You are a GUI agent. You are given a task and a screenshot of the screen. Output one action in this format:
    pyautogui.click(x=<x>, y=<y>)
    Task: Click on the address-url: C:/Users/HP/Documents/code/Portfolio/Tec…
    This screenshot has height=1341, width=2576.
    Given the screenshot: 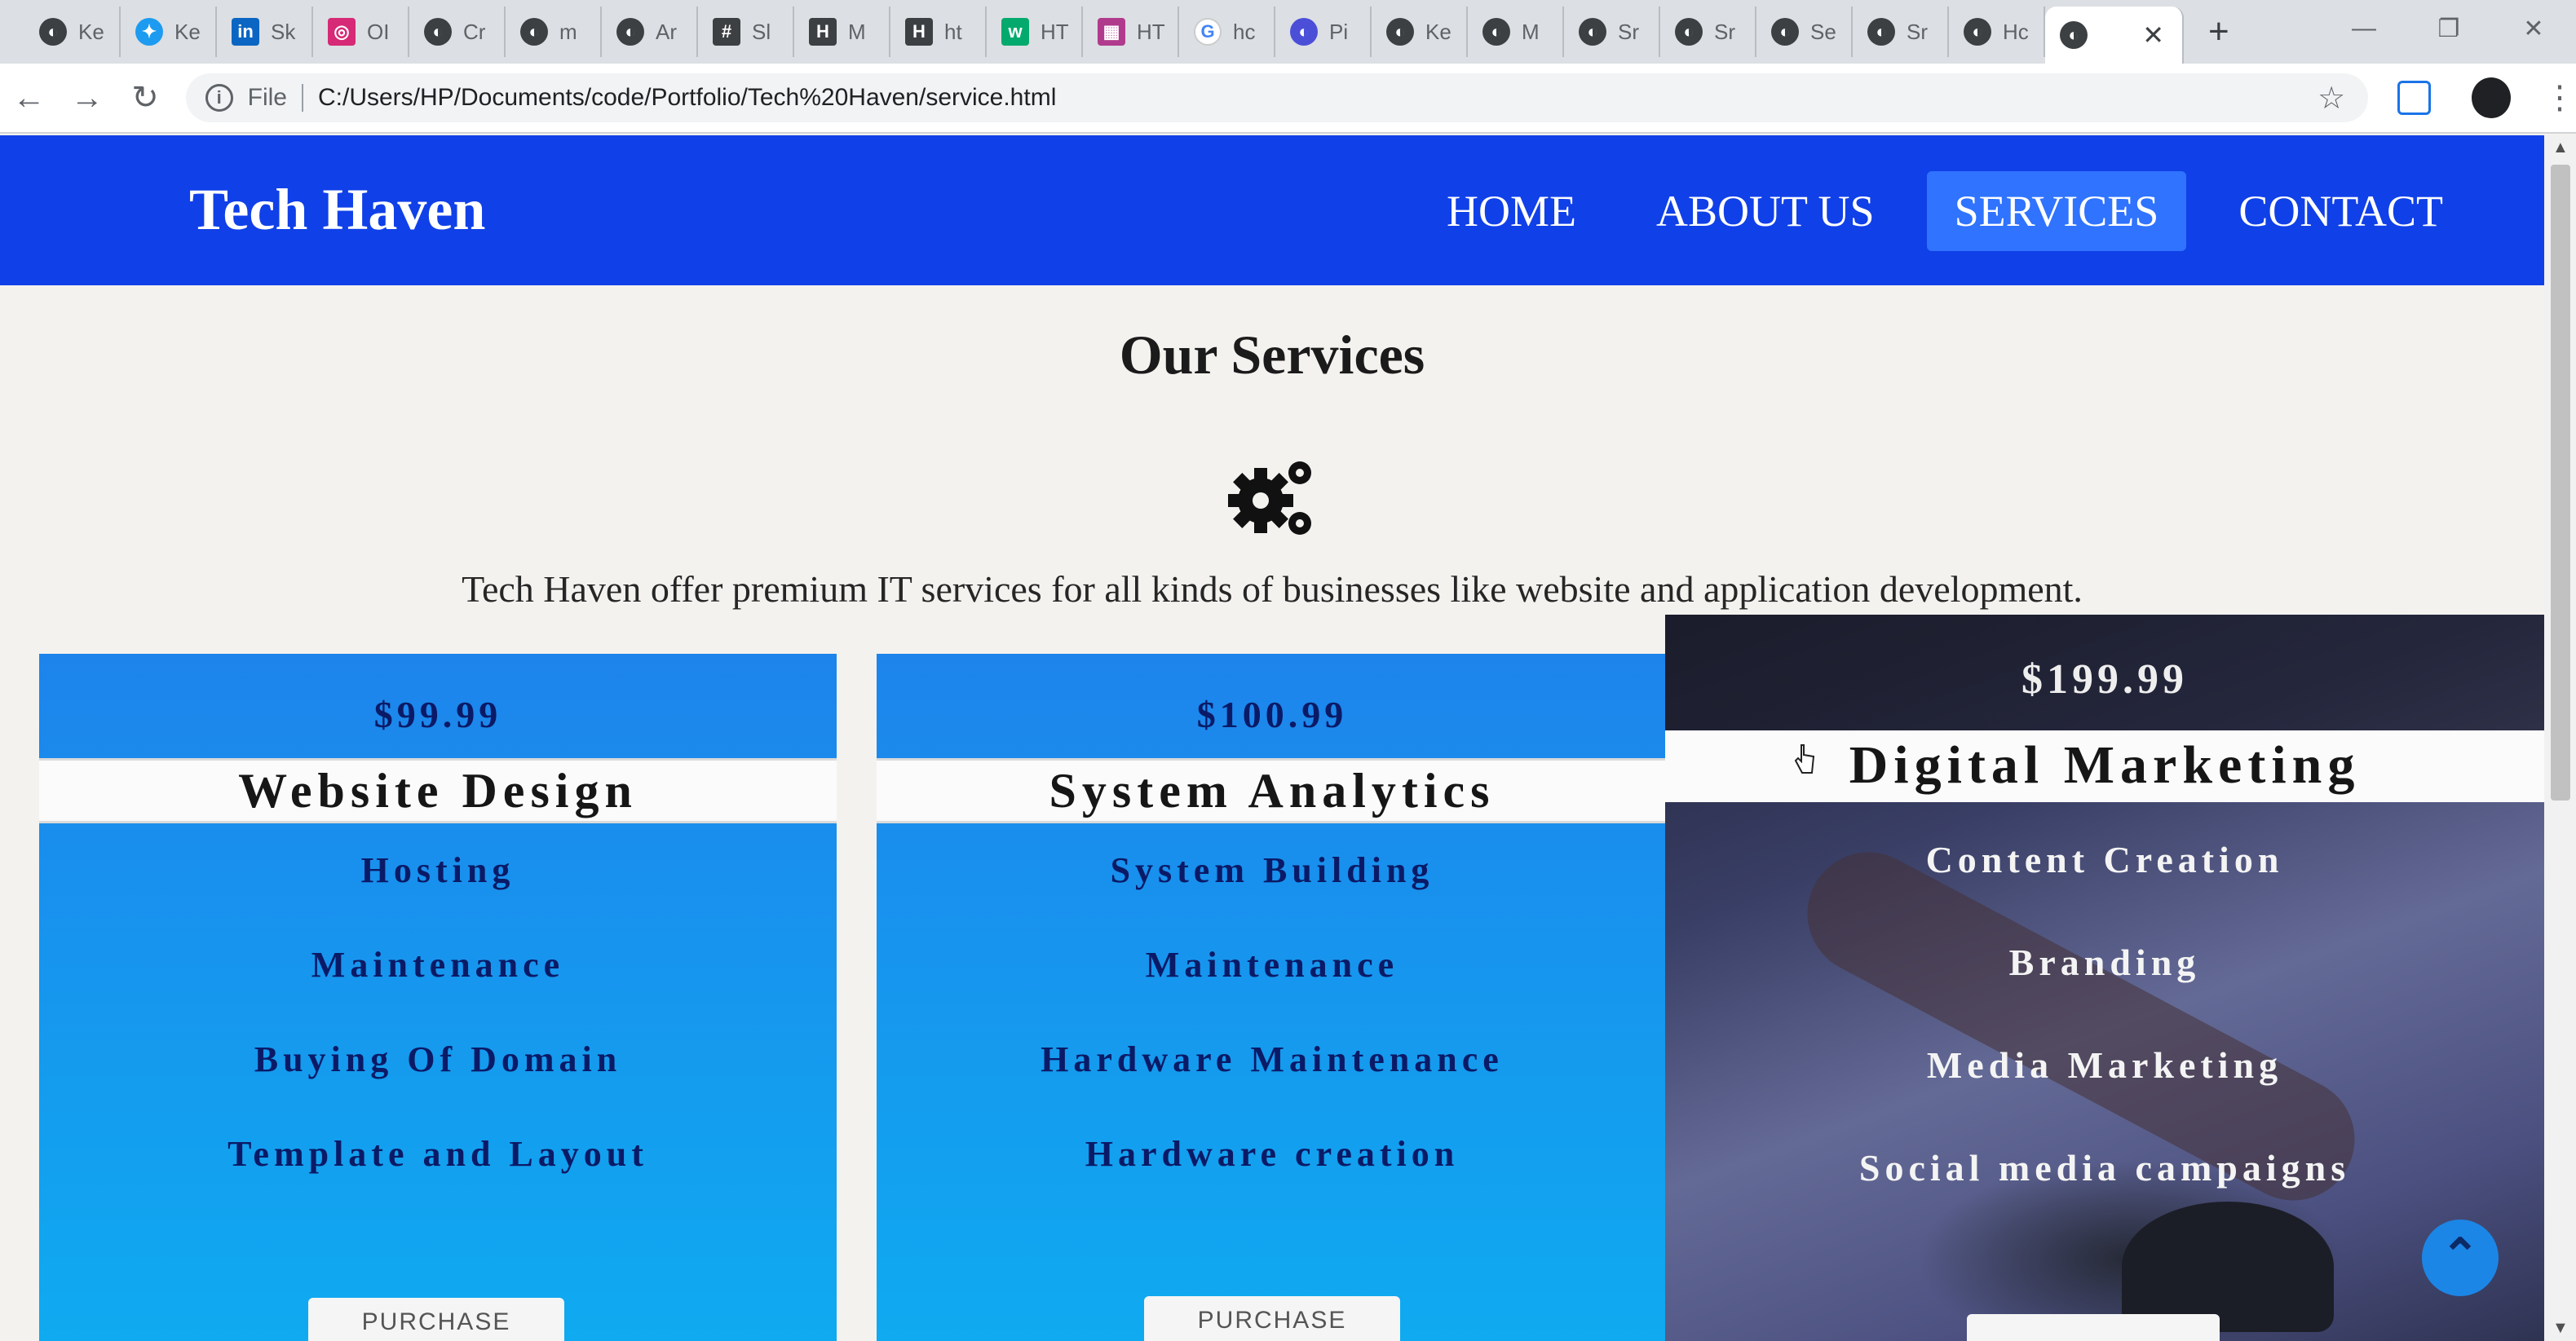 What is the action you would take?
    pyautogui.click(x=687, y=98)
    